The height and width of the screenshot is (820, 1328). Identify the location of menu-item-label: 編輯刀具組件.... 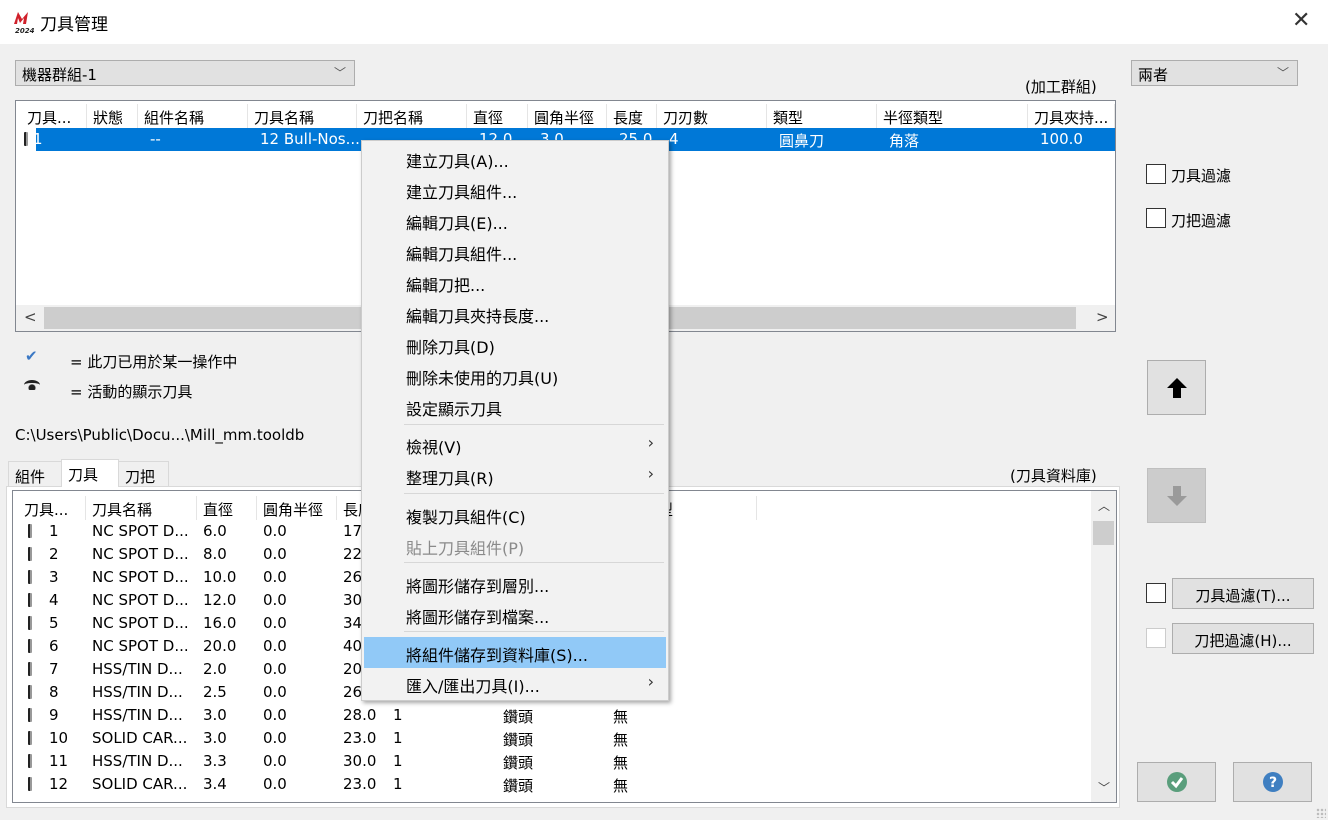
(462, 254).